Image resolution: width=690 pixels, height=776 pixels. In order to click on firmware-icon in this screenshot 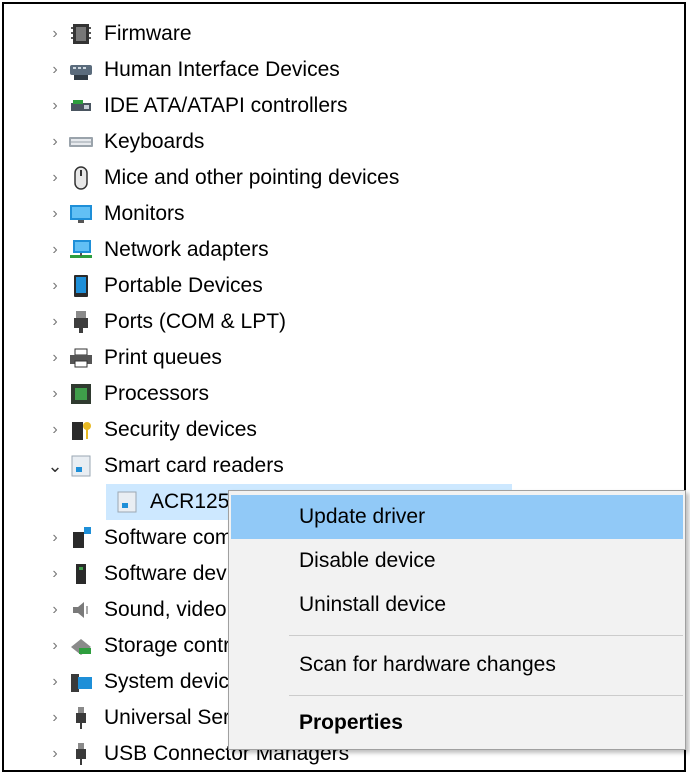, I will do `click(81, 34)`.